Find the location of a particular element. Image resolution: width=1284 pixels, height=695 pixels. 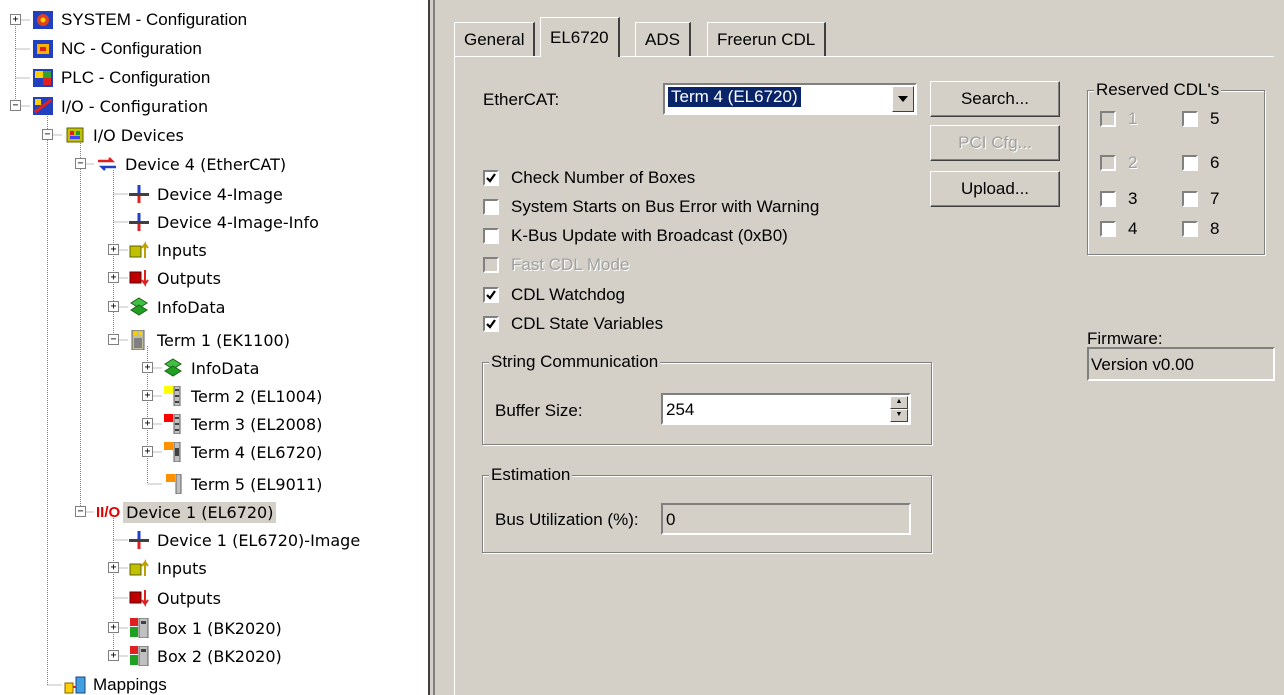

inputs-icon is located at coordinates (139, 250).